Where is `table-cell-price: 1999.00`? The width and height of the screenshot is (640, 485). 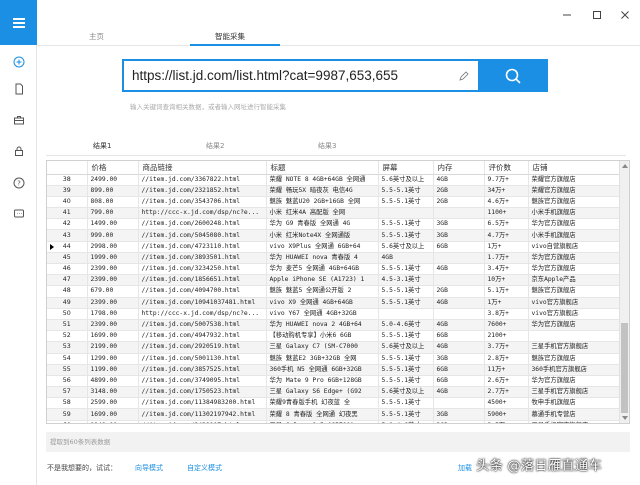
table-cell-price: 1999.00 is located at coordinates (113, 258).